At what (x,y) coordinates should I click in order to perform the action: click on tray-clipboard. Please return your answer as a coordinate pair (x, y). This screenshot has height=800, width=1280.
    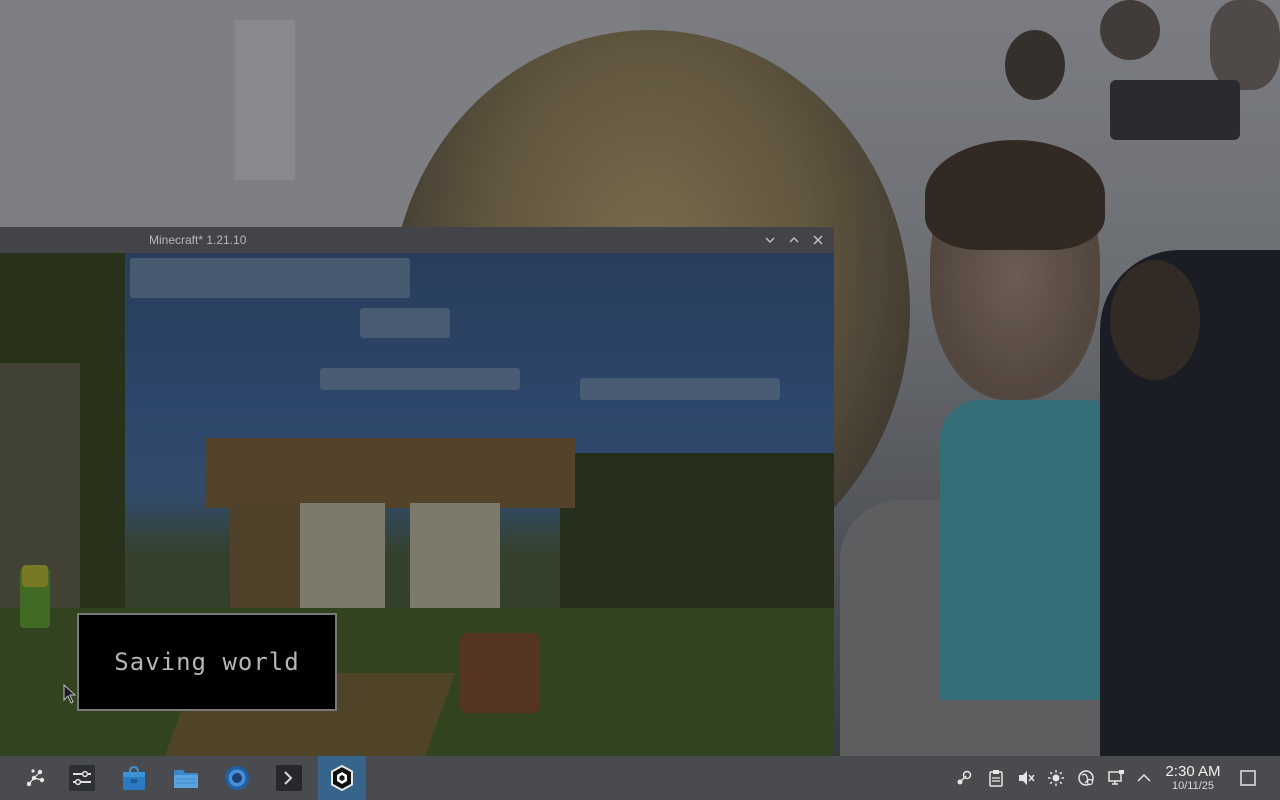
    Looking at the image, I should click on (996, 778).